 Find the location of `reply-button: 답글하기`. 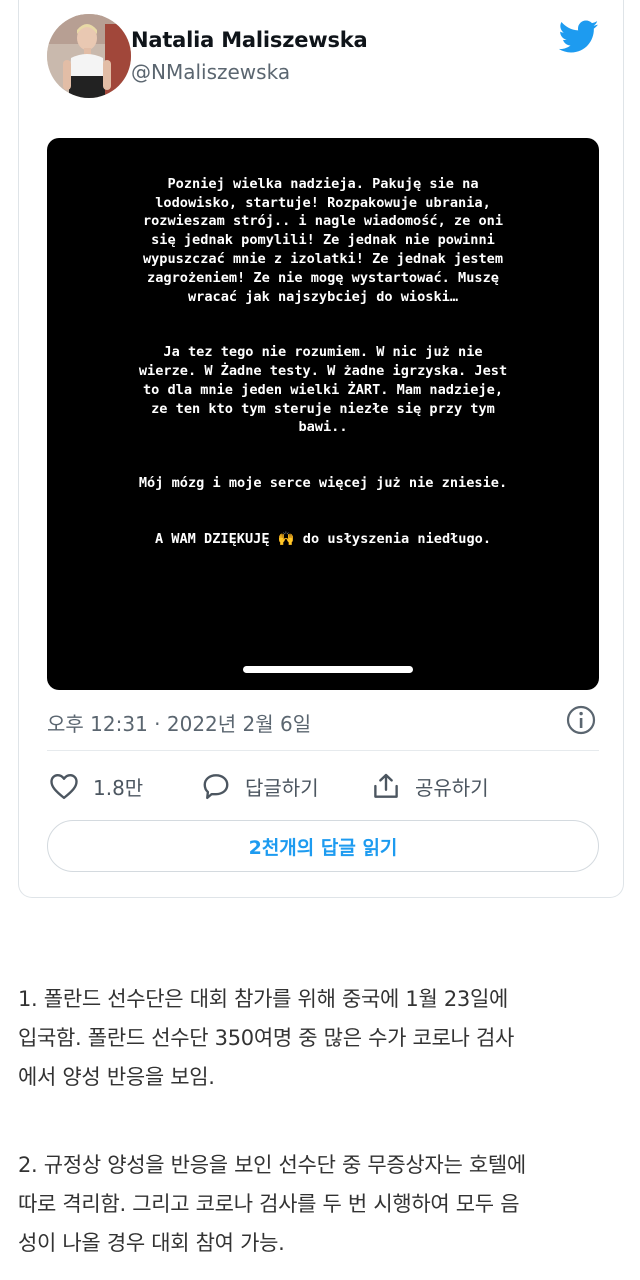

reply-button: 답글하기 is located at coordinates (260, 786).